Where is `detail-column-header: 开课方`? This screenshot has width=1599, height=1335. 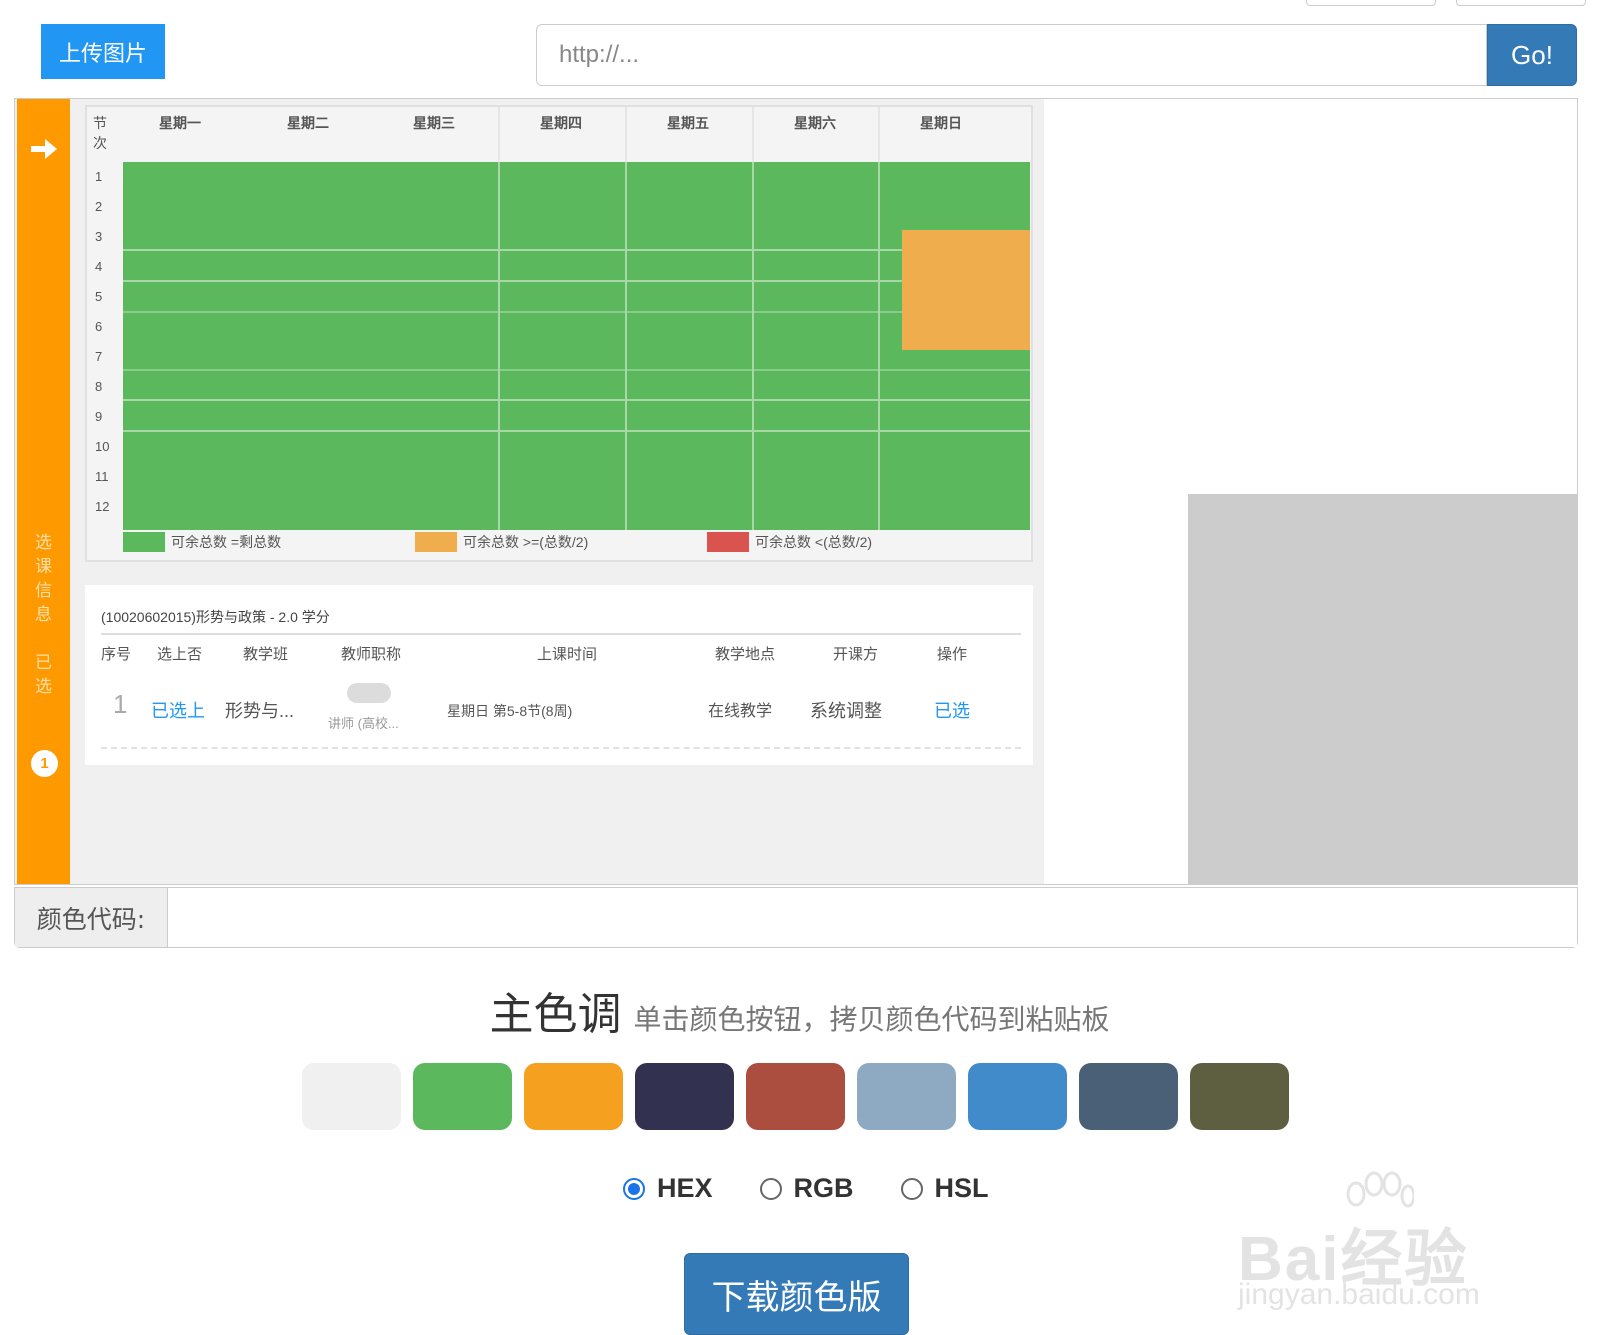
detail-column-header: 开课方 is located at coordinates (856, 654).